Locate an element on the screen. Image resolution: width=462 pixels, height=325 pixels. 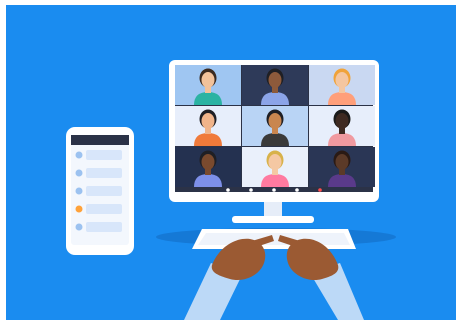
end-call-icon is located at coordinates (320, 190).